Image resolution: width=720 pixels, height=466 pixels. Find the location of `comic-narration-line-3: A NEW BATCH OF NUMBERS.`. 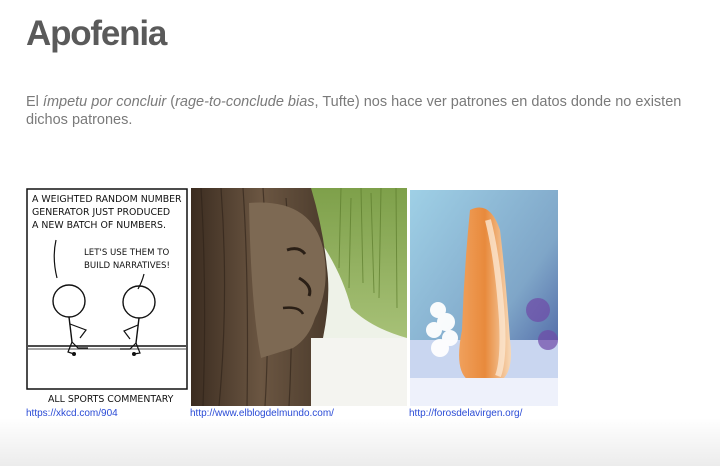

comic-narration-line-3: A NEW BATCH OF NUMBERS. is located at coordinates (99, 225).